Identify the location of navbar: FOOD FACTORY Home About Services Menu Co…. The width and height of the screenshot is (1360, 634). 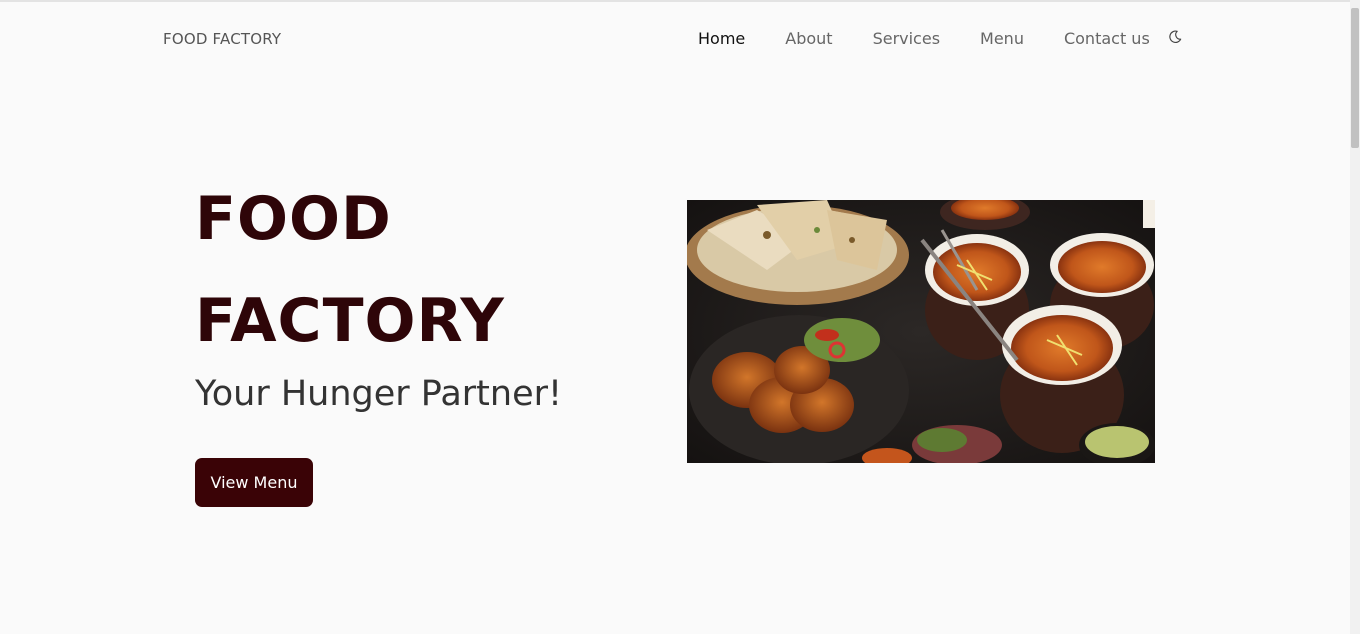
(675, 39).